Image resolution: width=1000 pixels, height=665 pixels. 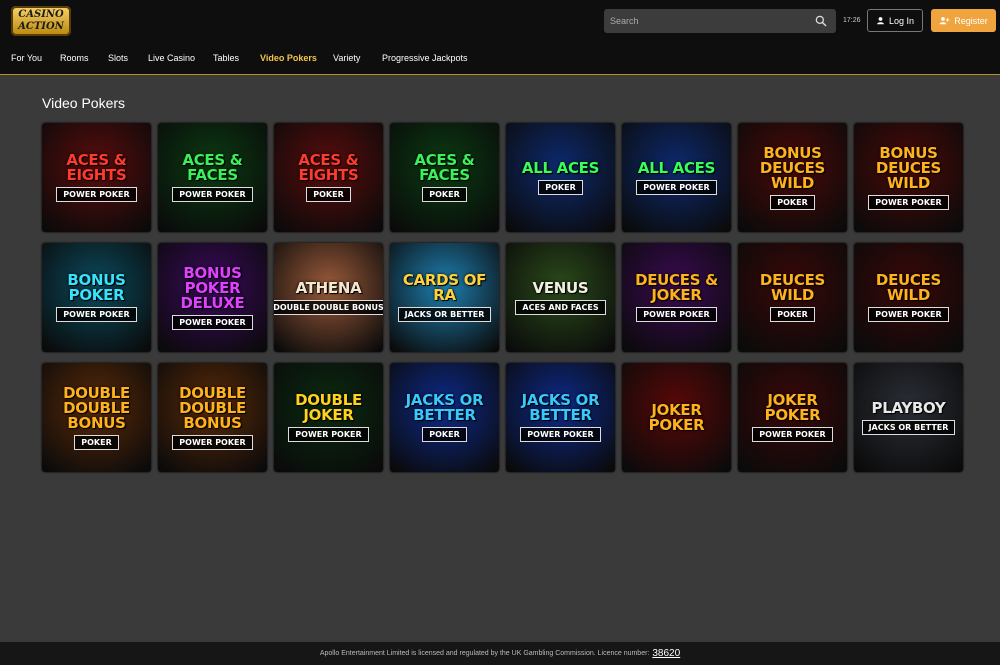 I want to click on game-tile: JACKS OR BETTER POWER POKER, so click(x=560, y=417).